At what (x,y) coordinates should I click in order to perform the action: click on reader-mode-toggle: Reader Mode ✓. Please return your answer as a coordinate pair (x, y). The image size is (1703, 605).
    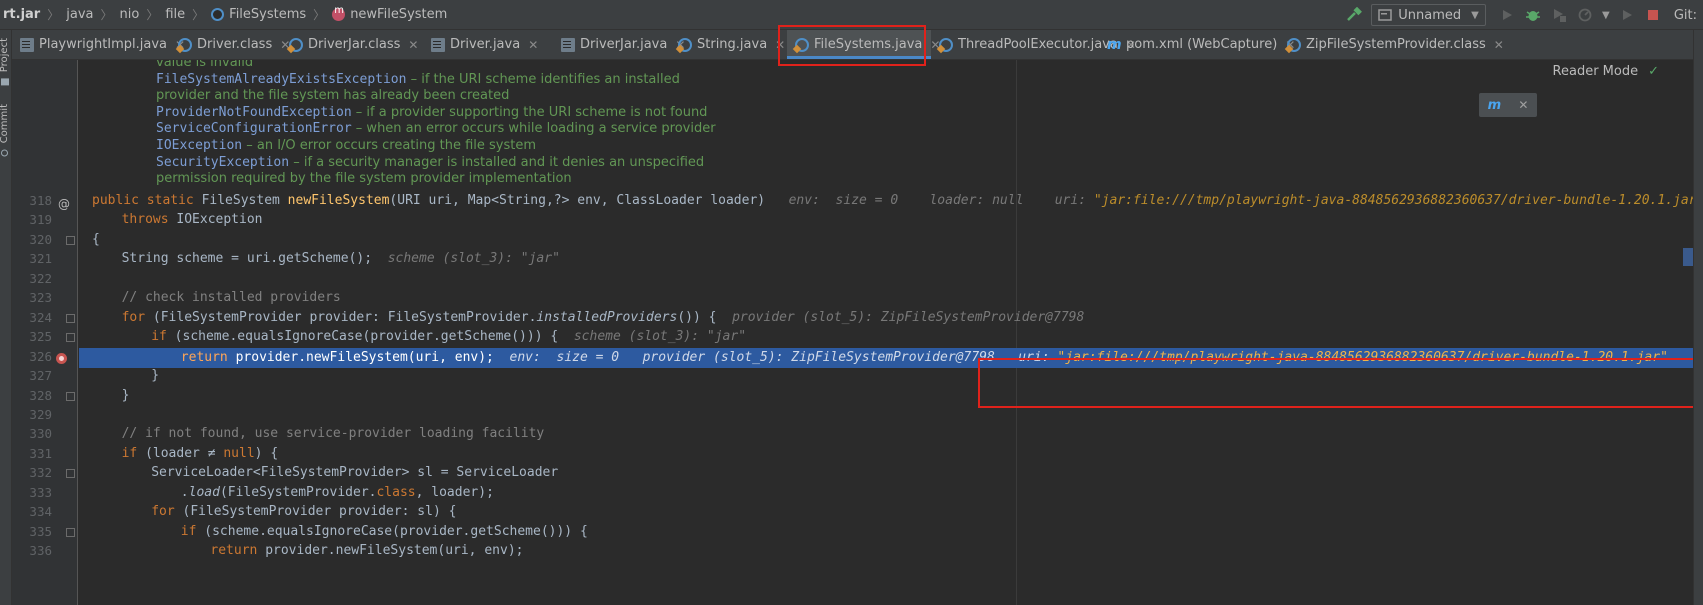
    Looking at the image, I should click on (1606, 71).